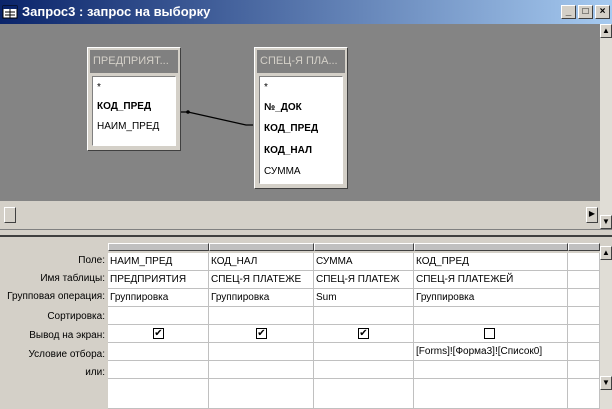 Image resolution: width=612 pixels, height=409 pixels. I want to click on field-item: №_ДОК, so click(283, 107).